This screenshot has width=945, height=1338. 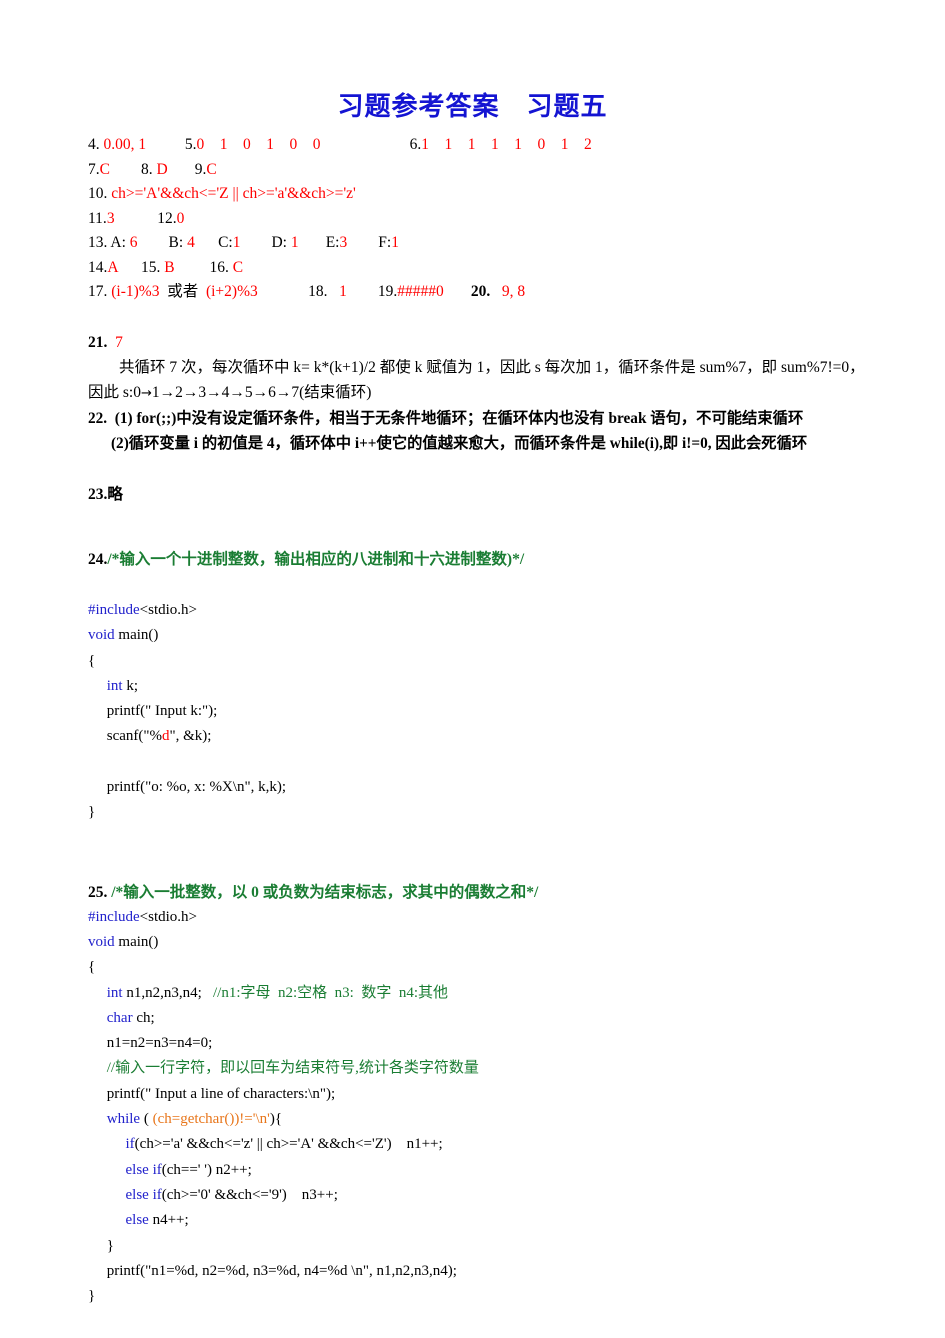 What do you see at coordinates (150, 1043) in the screenshot?
I see `code-token: n1=n2=n3=n4=0;` at bounding box center [150, 1043].